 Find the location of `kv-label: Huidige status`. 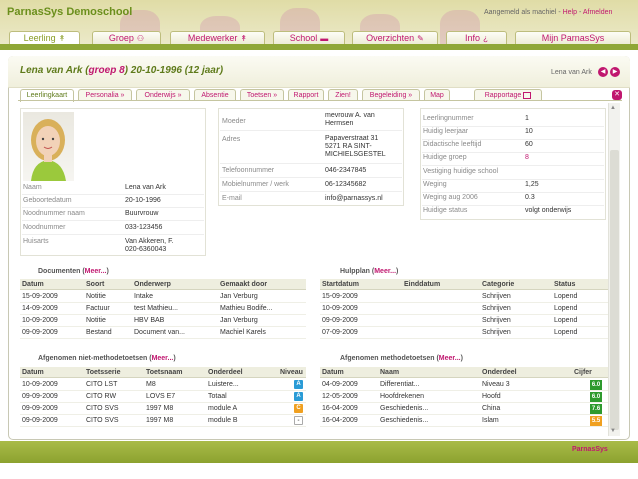

kv-label: Huidige status is located at coordinates (445, 210).